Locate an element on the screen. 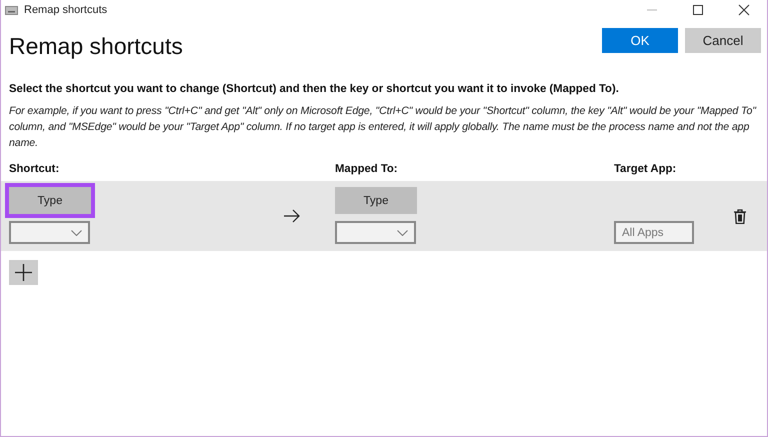 The width and height of the screenshot is (768, 437). column-header: Mapped To: is located at coordinates (366, 169).